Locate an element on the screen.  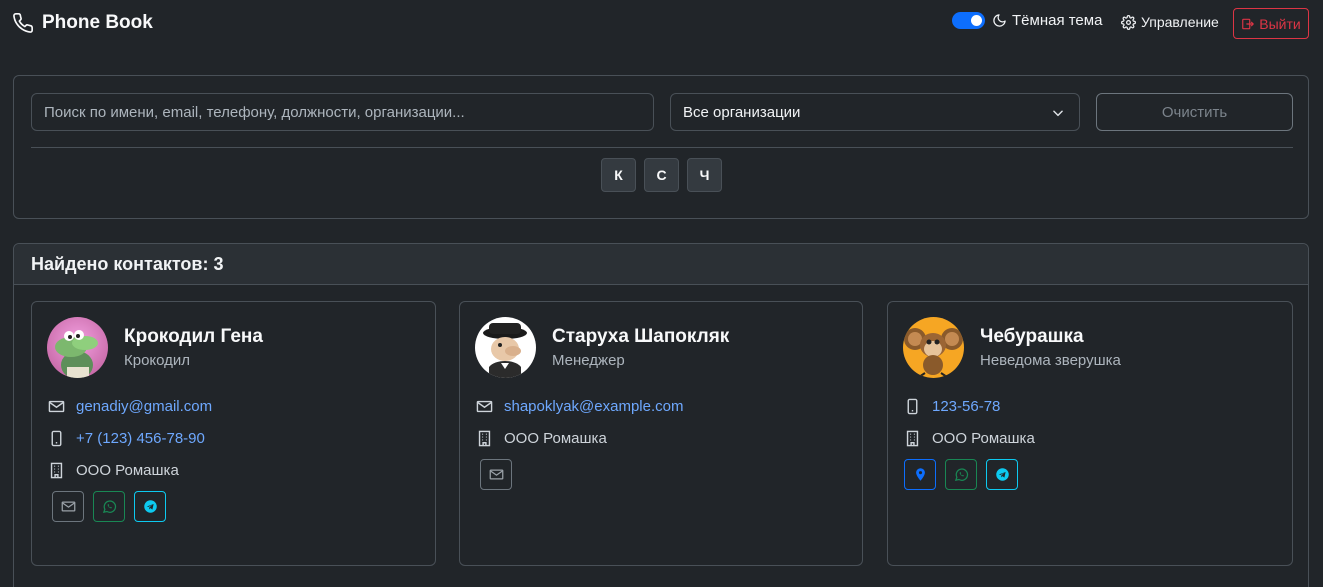
divider is located at coordinates (662, 147).